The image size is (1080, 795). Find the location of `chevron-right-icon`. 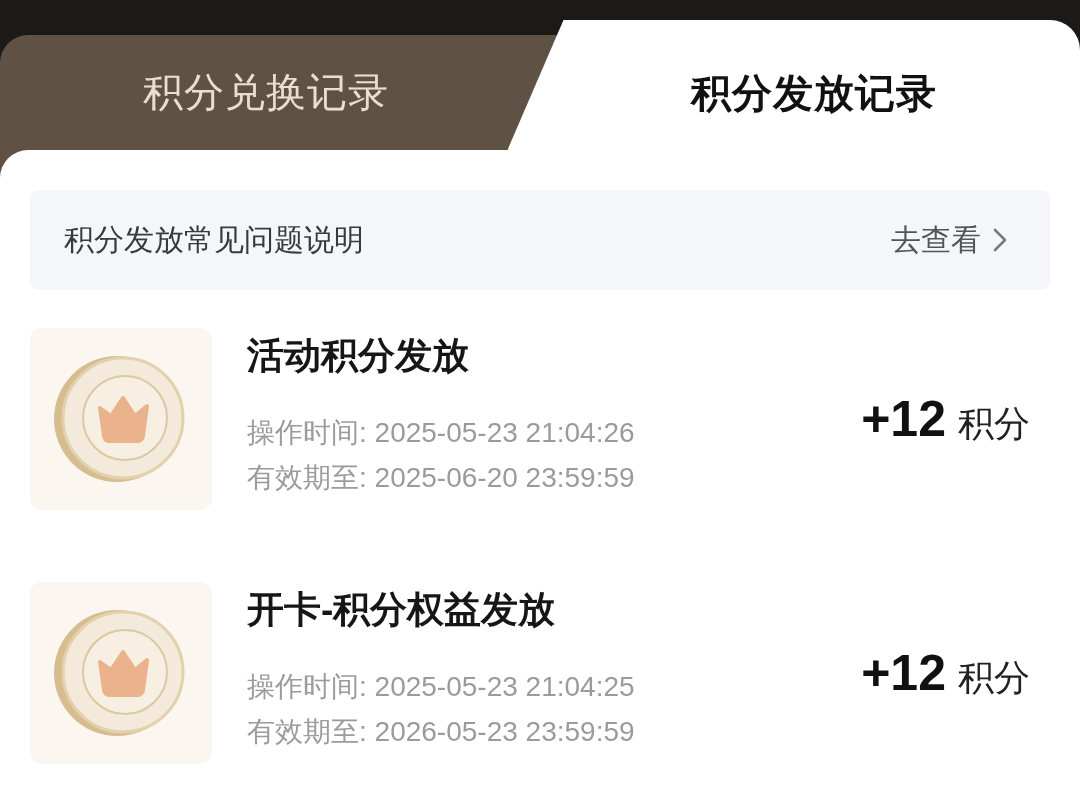

chevron-right-icon is located at coordinates (1000, 240).